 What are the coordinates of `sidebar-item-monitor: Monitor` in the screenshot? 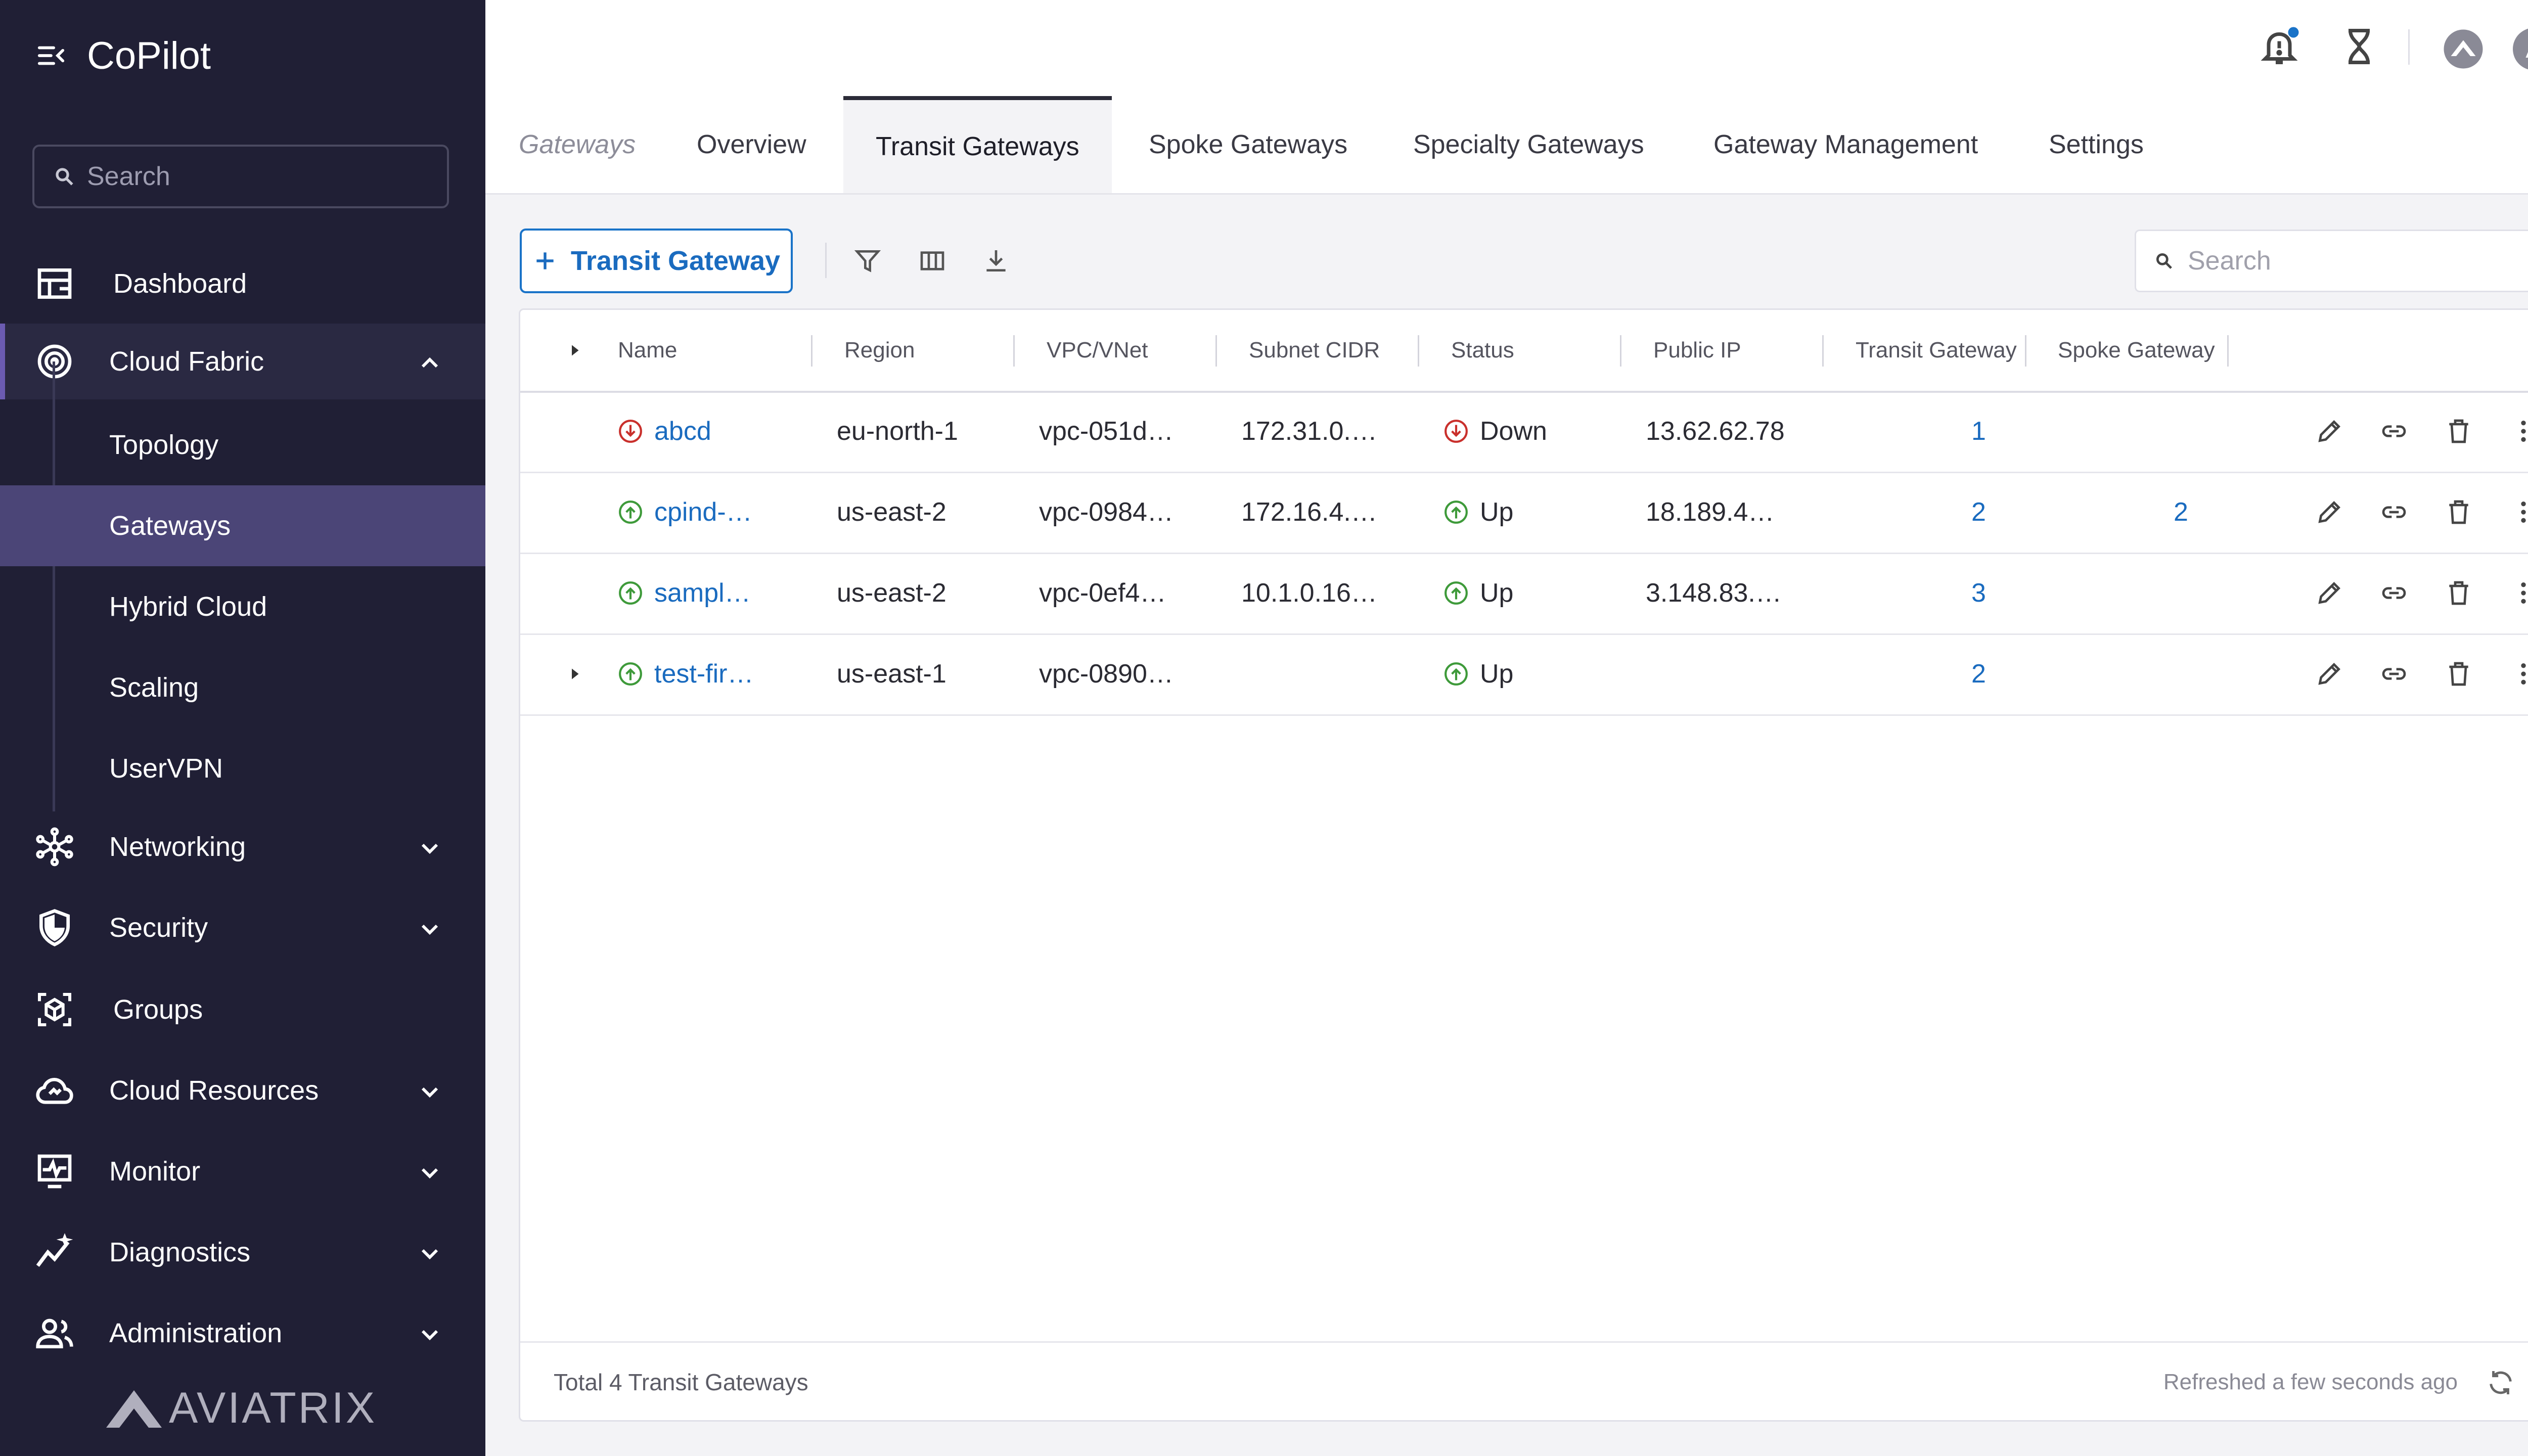 It's located at (243, 1171).